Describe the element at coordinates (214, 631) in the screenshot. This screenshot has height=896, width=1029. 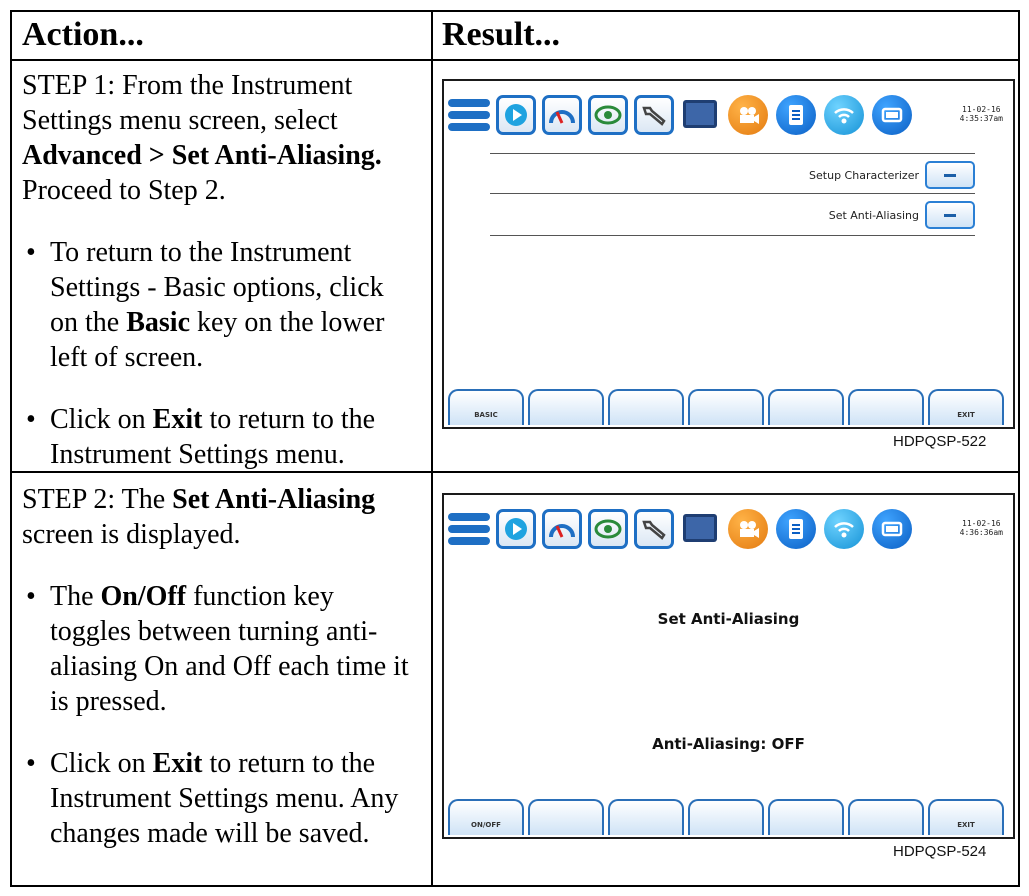
I see `bullet-line: toggles between turning anti-` at that location.